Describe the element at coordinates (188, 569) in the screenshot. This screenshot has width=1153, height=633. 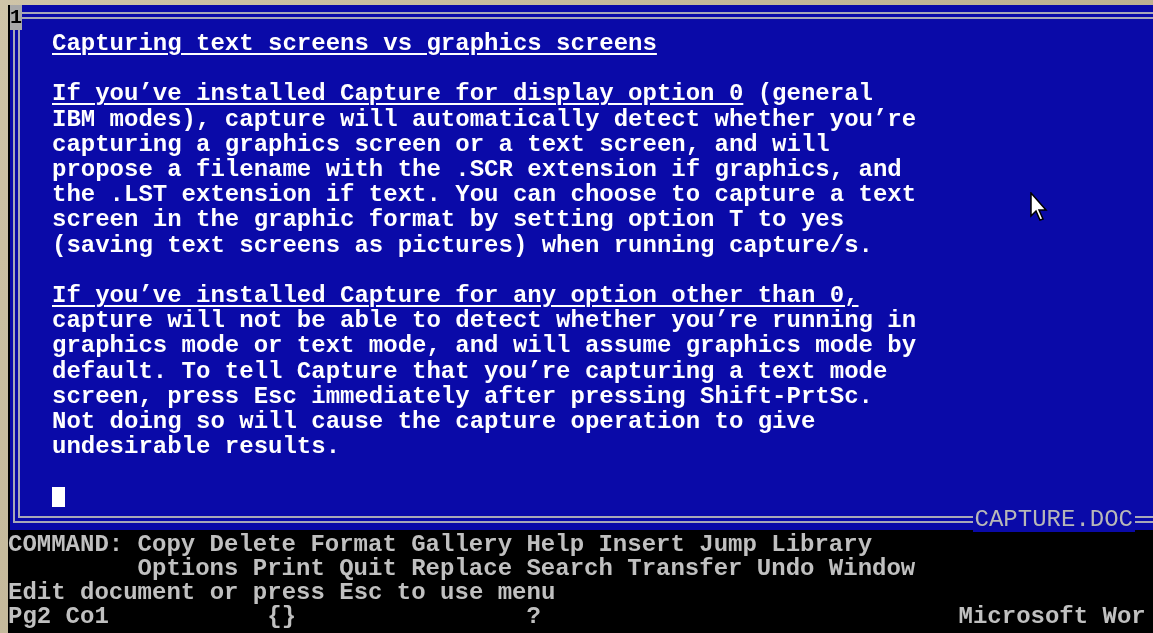
I see `menu-command: Options` at that location.